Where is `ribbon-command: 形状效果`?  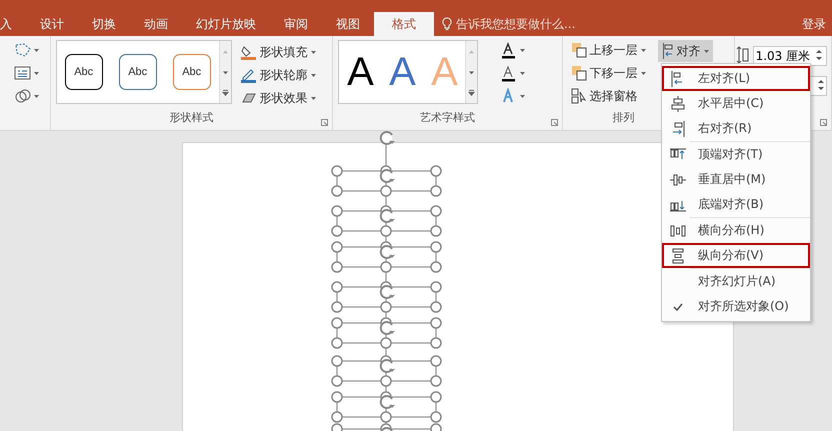
ribbon-command: 形状效果 is located at coordinates (278, 98).